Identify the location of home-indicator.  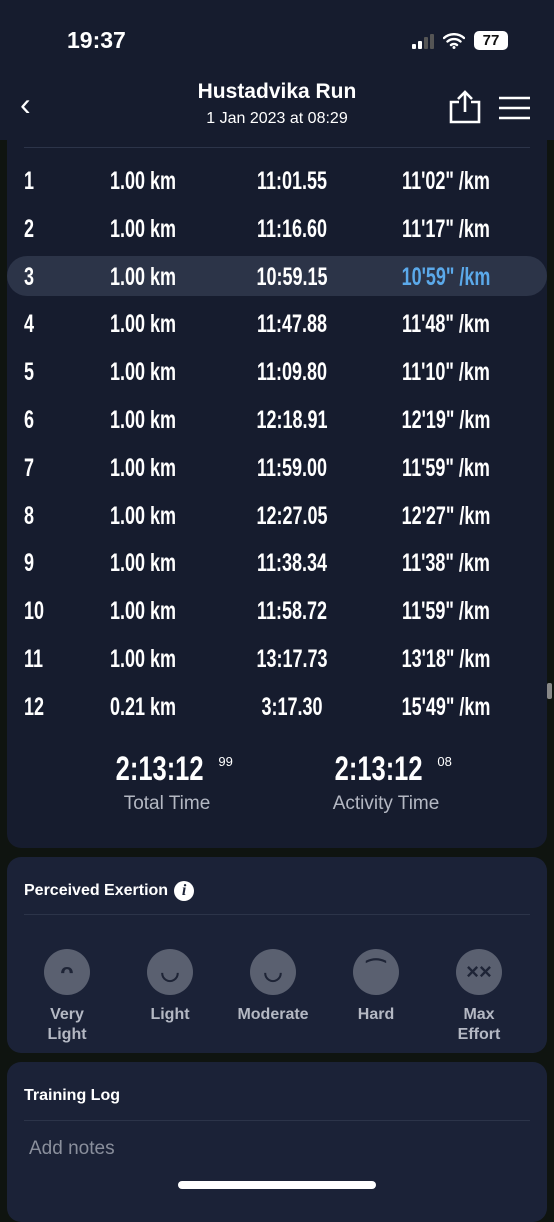
(277, 1185).